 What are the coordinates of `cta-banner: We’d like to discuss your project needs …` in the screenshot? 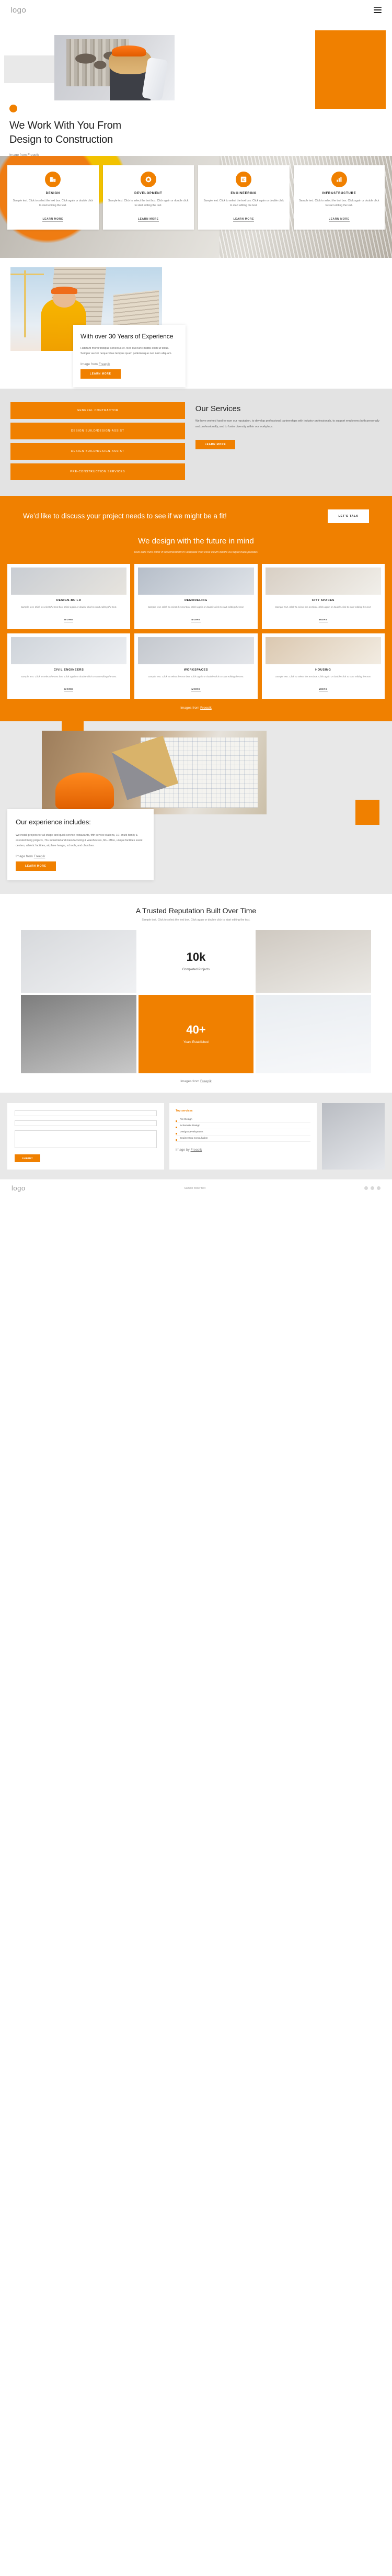 It's located at (196, 515).